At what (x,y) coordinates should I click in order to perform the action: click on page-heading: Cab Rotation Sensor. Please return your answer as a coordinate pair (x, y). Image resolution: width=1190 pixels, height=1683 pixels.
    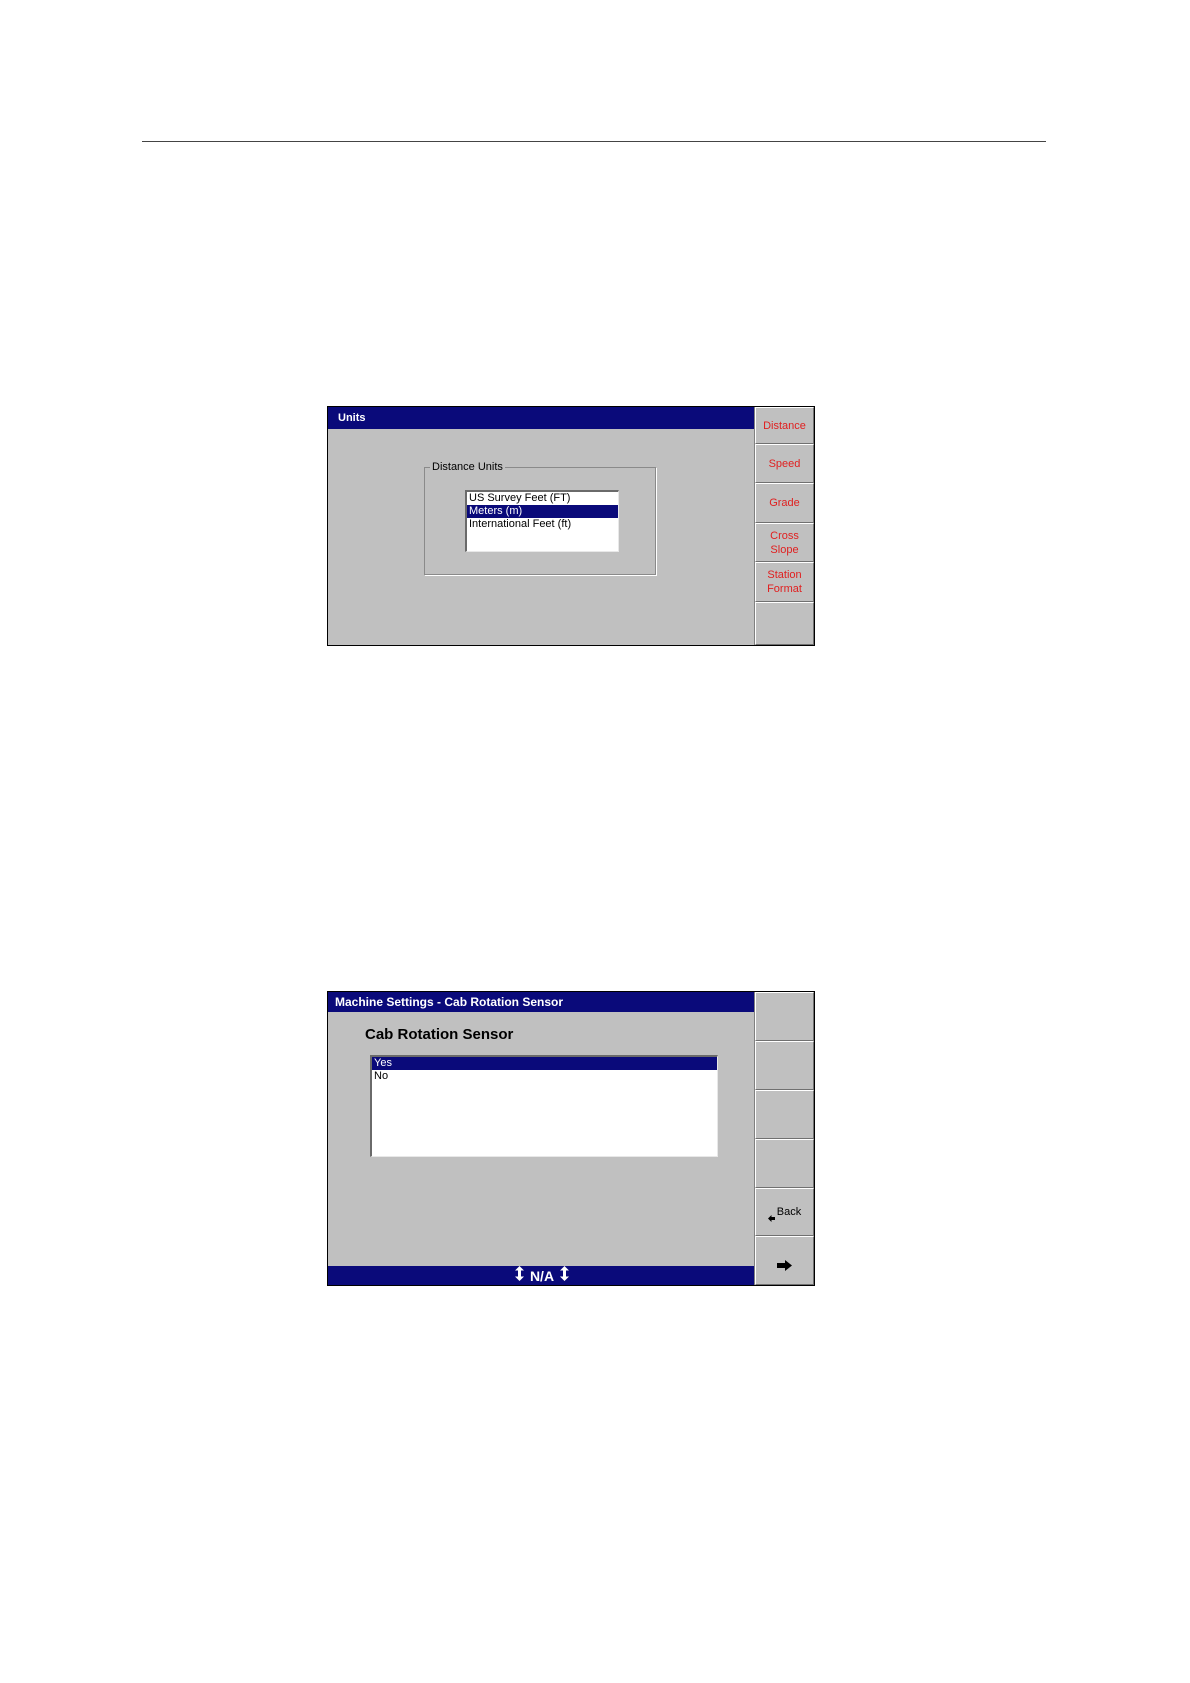
    Looking at the image, I should click on (439, 1034).